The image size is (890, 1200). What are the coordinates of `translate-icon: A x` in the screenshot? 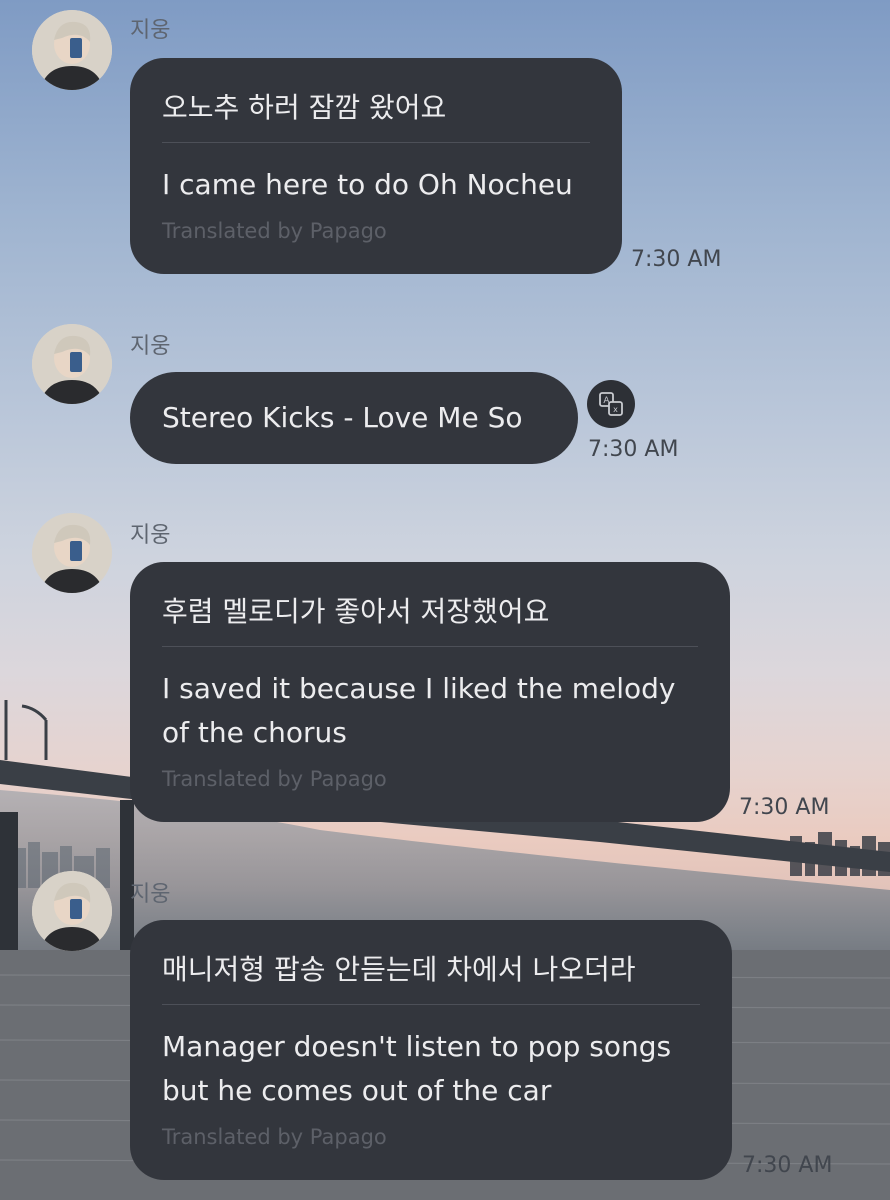 It's located at (611, 404).